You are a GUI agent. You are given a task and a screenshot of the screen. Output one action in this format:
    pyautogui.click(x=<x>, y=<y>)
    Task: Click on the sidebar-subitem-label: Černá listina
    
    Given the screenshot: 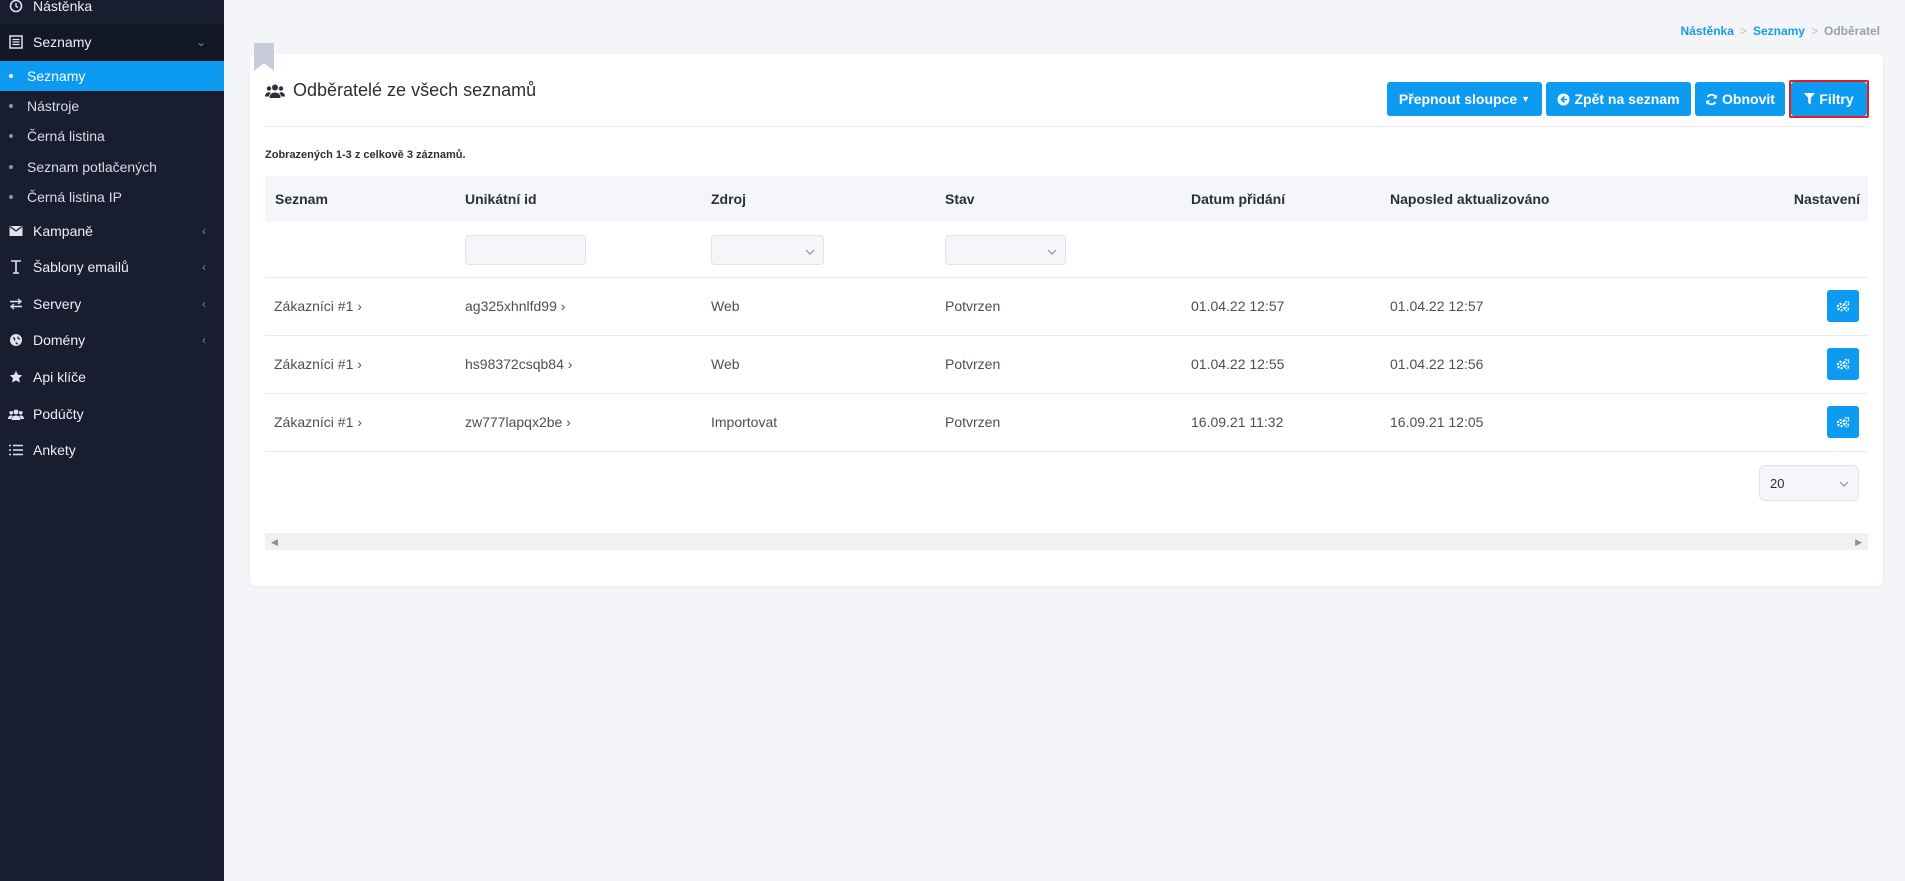 What is the action you would take?
    pyautogui.click(x=66, y=136)
    